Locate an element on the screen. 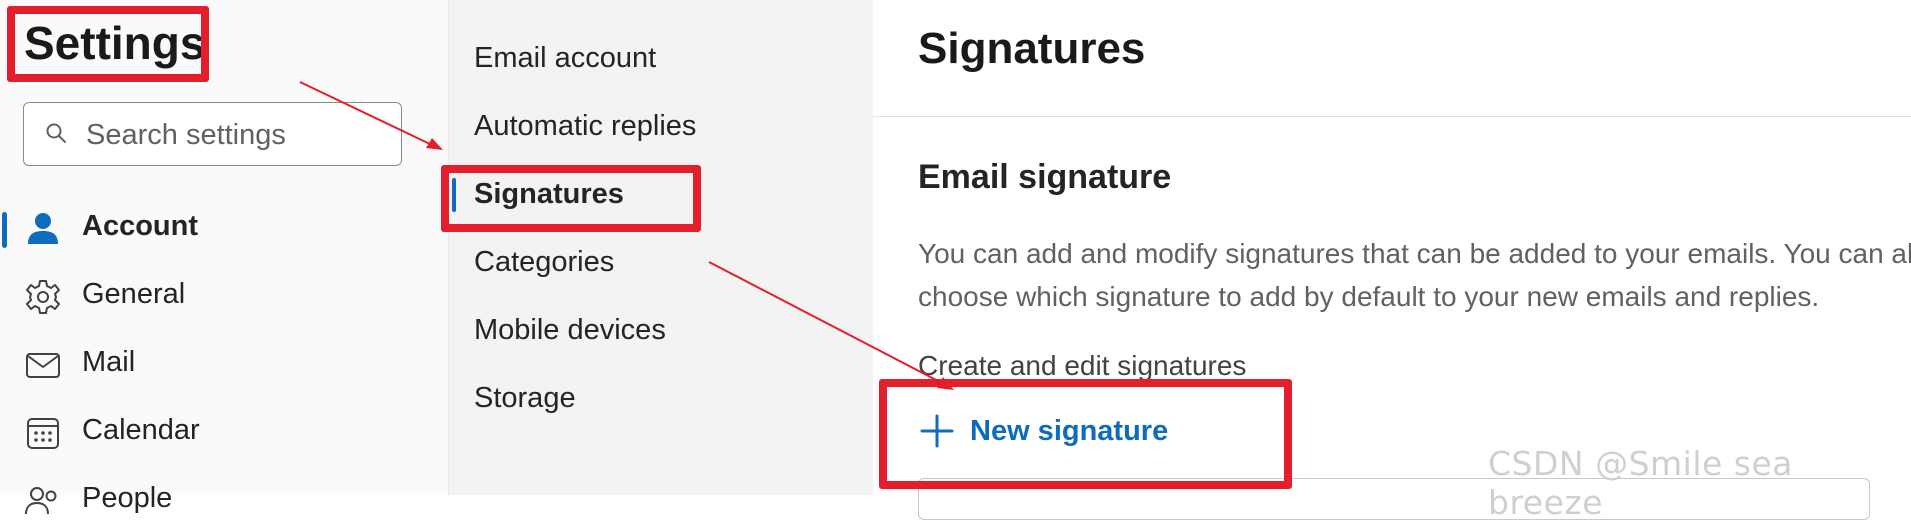 This screenshot has height=528, width=1911. gear-icon is located at coordinates (43, 297).